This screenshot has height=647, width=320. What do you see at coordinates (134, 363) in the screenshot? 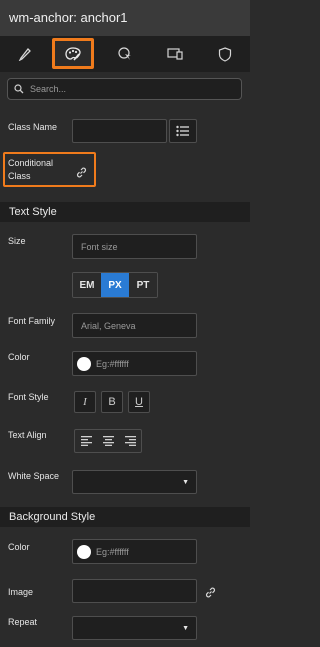
I see `text-color-input: Eg:#ffffff` at bounding box center [134, 363].